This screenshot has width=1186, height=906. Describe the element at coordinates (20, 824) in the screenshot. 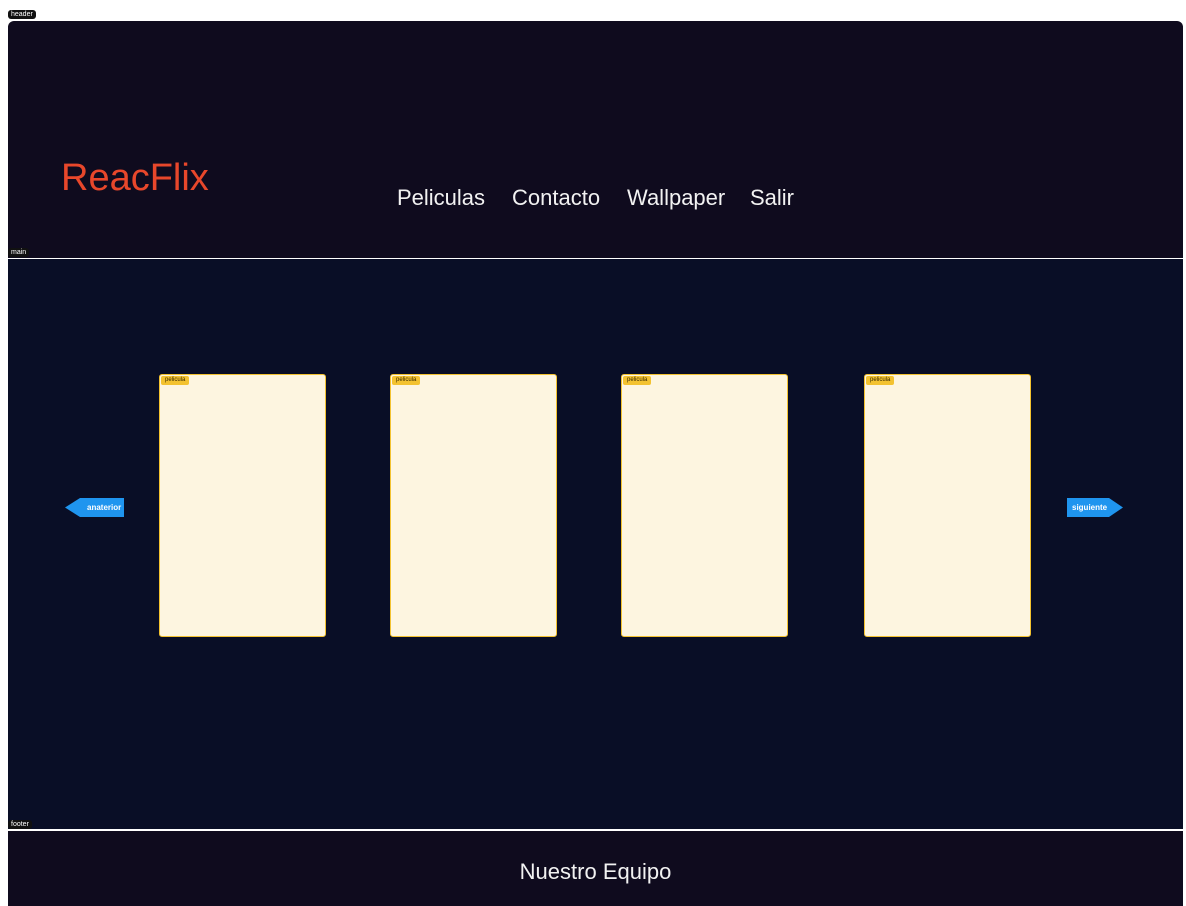

I see `footer-debug-tag: footer` at that location.